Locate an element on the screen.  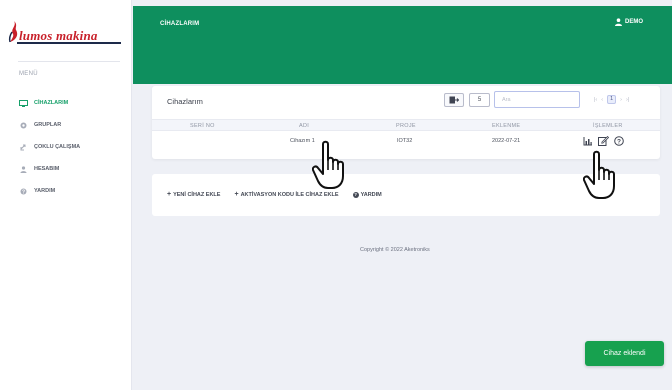
cell-project: IOT32 is located at coordinates (405, 141).